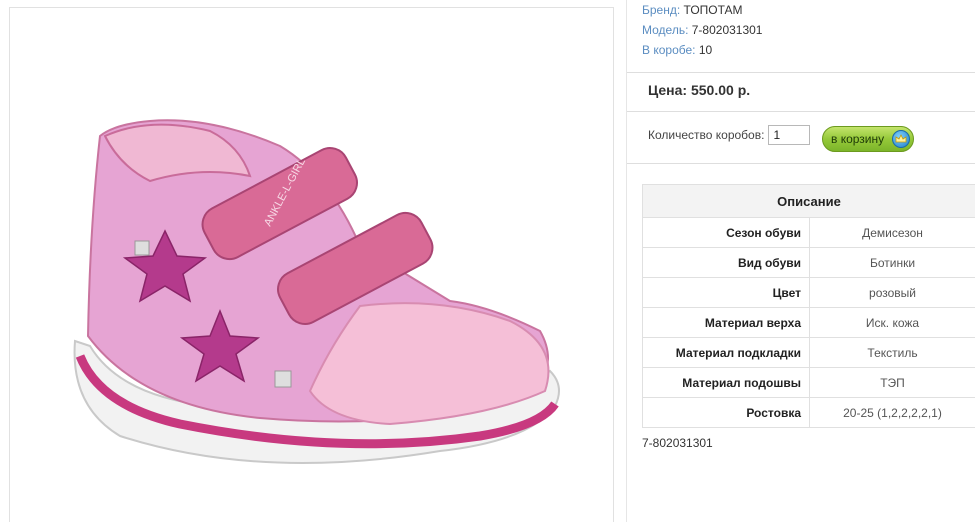 The image size is (975, 522). Describe the element at coordinates (626, 261) in the screenshot. I see `column-divider` at that location.